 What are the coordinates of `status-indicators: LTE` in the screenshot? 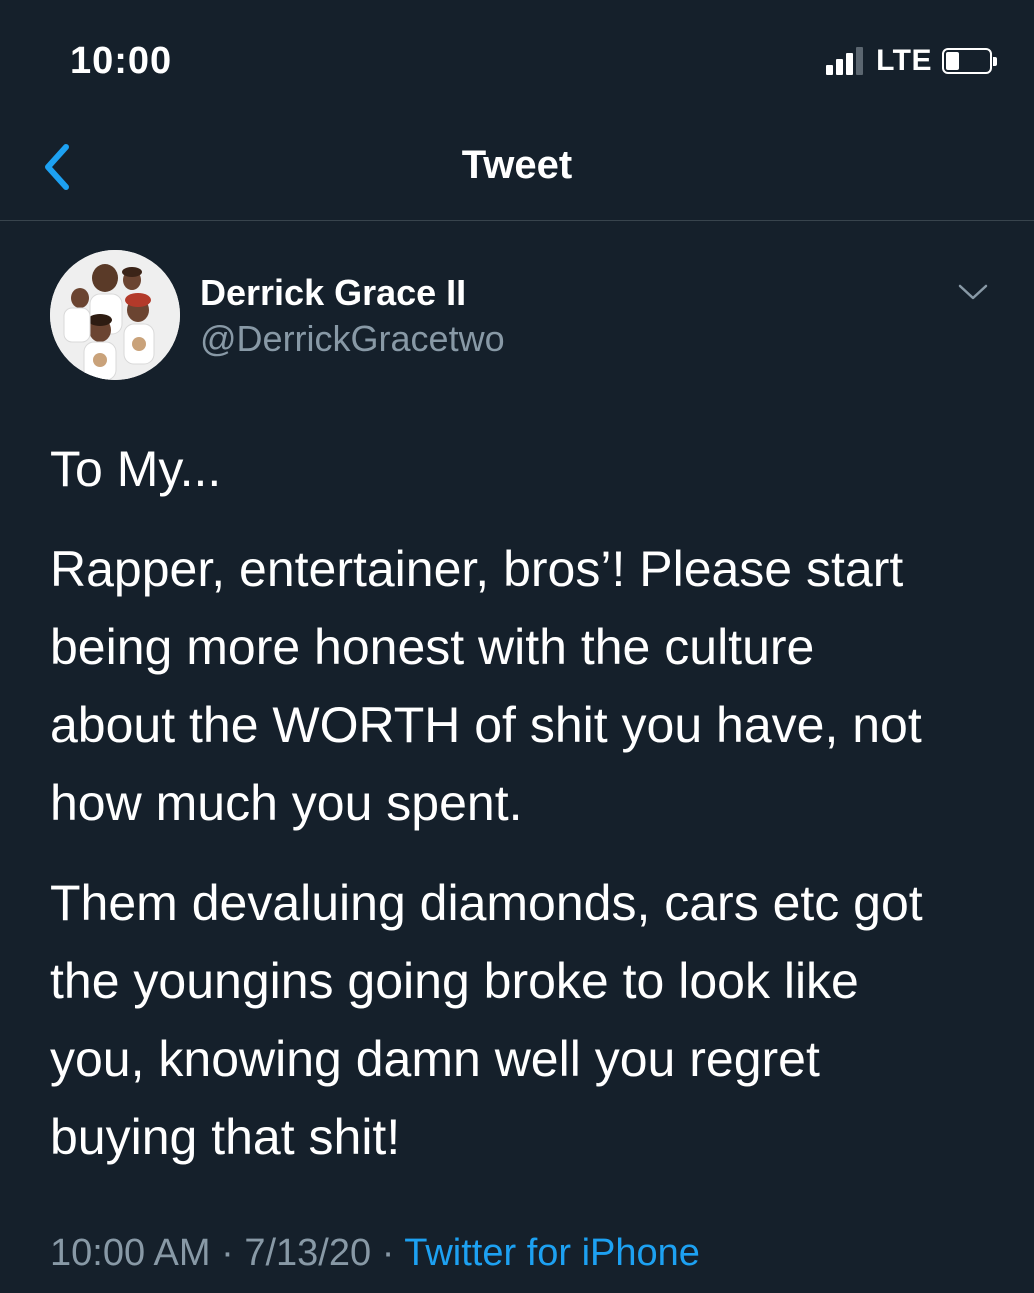 It's located at (911, 61).